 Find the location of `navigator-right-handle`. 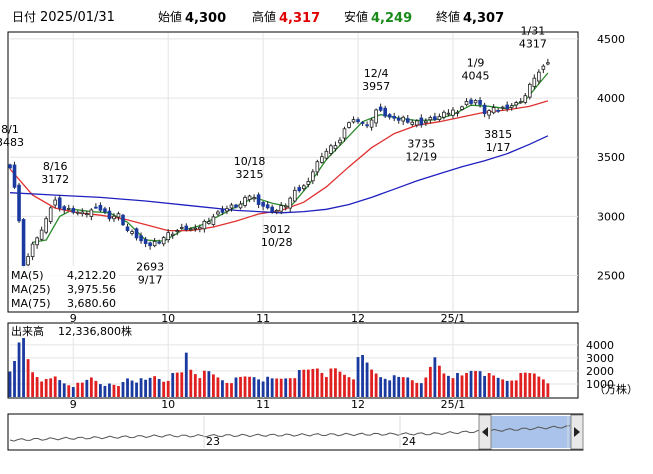

navigator-right-handle is located at coordinates (577, 432).